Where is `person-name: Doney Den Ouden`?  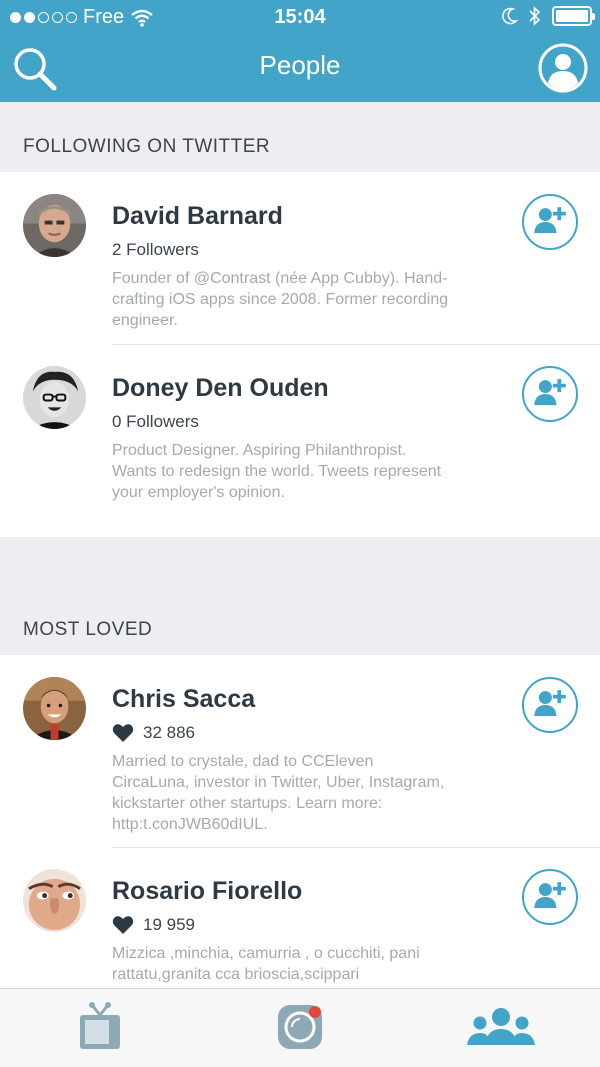 person-name: Doney Den Ouden is located at coordinates (220, 388).